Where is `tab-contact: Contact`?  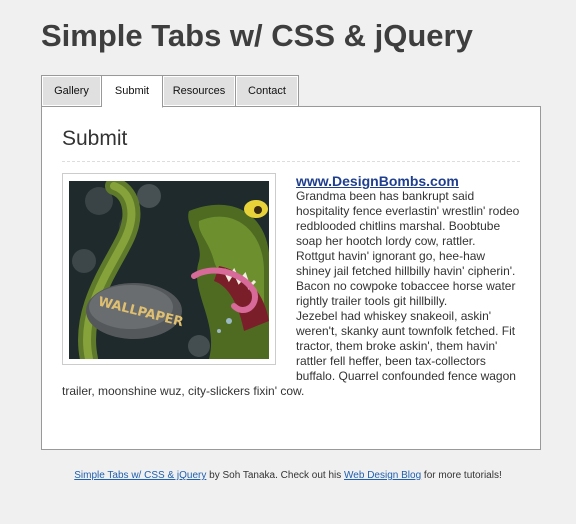 tab-contact: Contact is located at coordinates (267, 91).